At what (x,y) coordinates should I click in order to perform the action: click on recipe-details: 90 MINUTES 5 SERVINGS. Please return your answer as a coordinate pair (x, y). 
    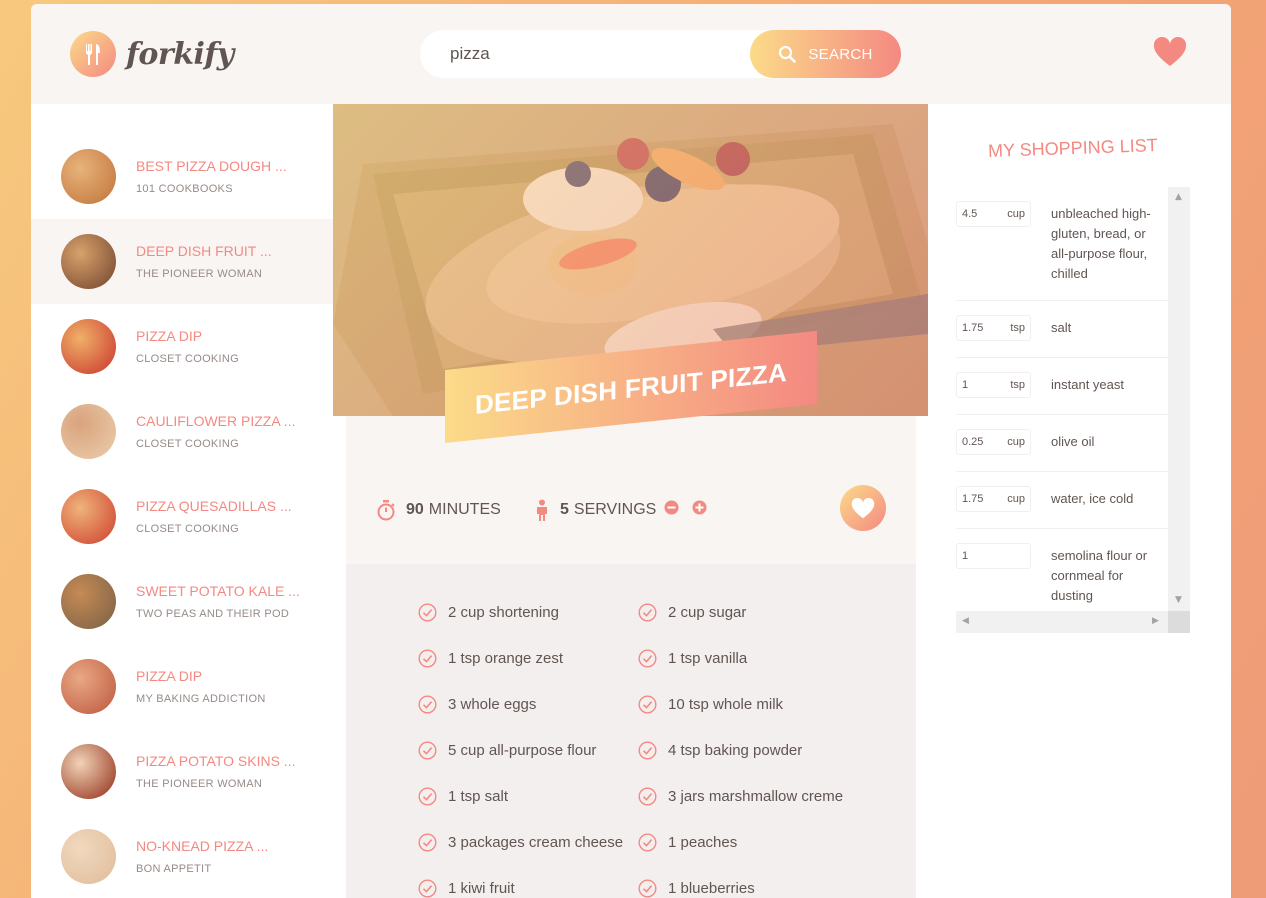
    Looking at the image, I should click on (631, 490).